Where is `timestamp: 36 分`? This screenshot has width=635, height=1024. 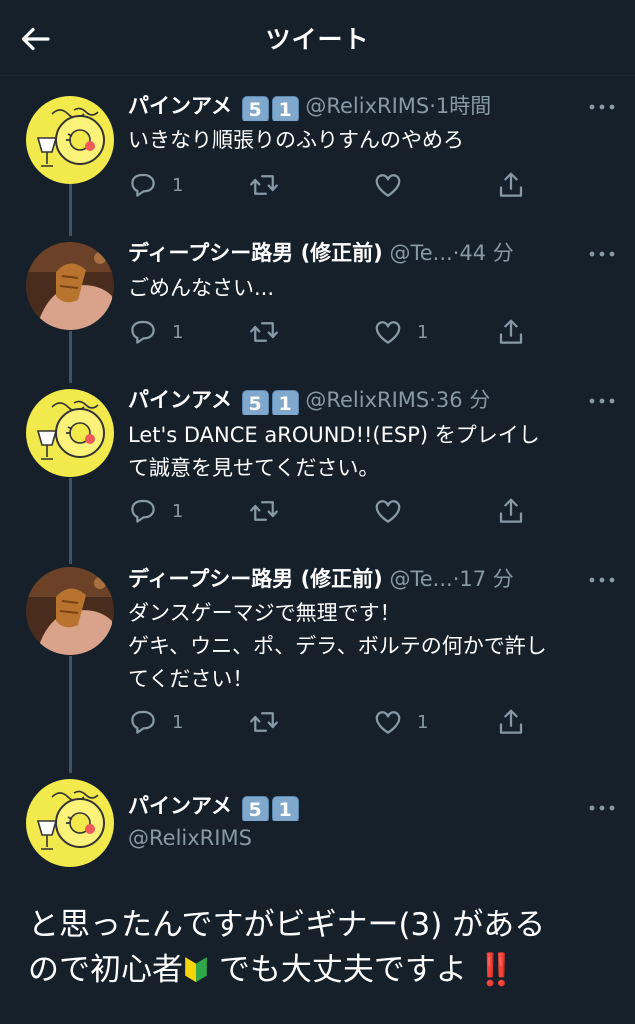
timestamp: 36 分 is located at coordinates (463, 400).